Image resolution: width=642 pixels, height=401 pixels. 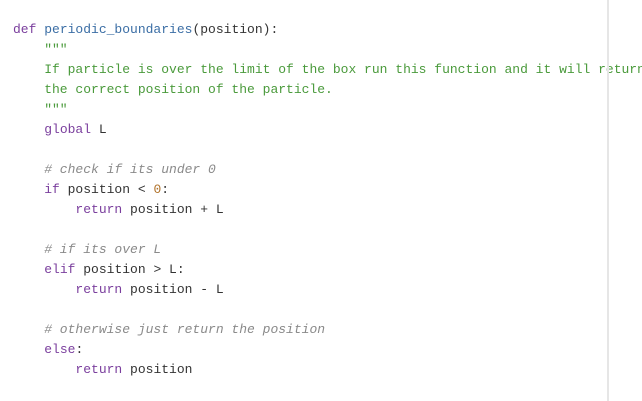 What do you see at coordinates (608, 200) in the screenshot?
I see `scrollbar-track` at bounding box center [608, 200].